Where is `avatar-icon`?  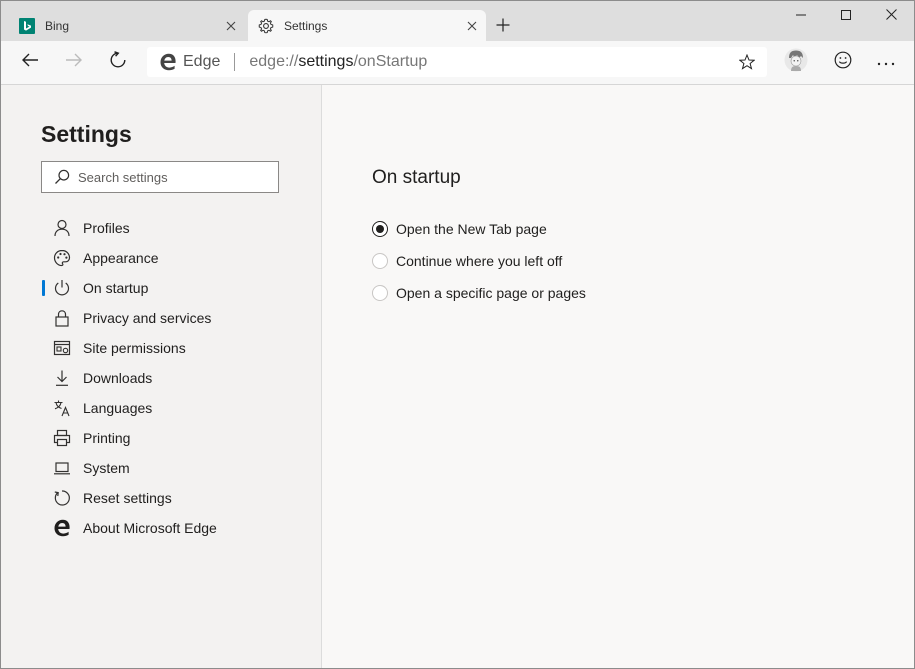
avatar-icon is located at coordinates (796, 62).